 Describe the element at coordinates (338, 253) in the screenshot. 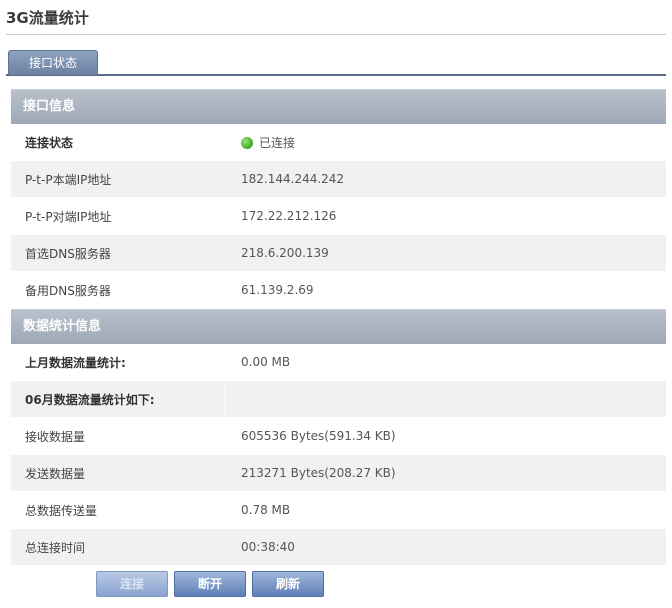

I see `row-primary-dns: 首选DNS服务器 218.6.200.139` at that location.